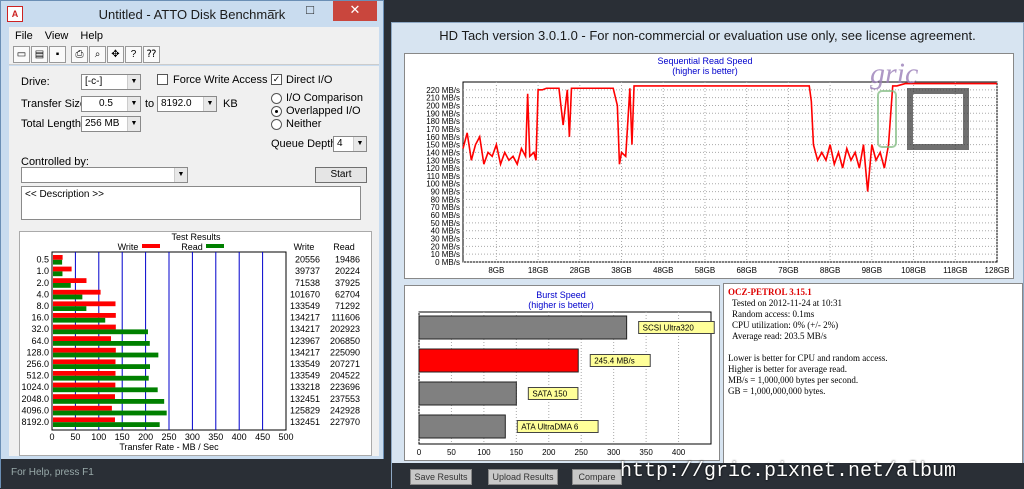 This screenshot has height=489, width=1024. Describe the element at coordinates (304, 124) in the screenshot. I see `neither-label: Neither` at that location.